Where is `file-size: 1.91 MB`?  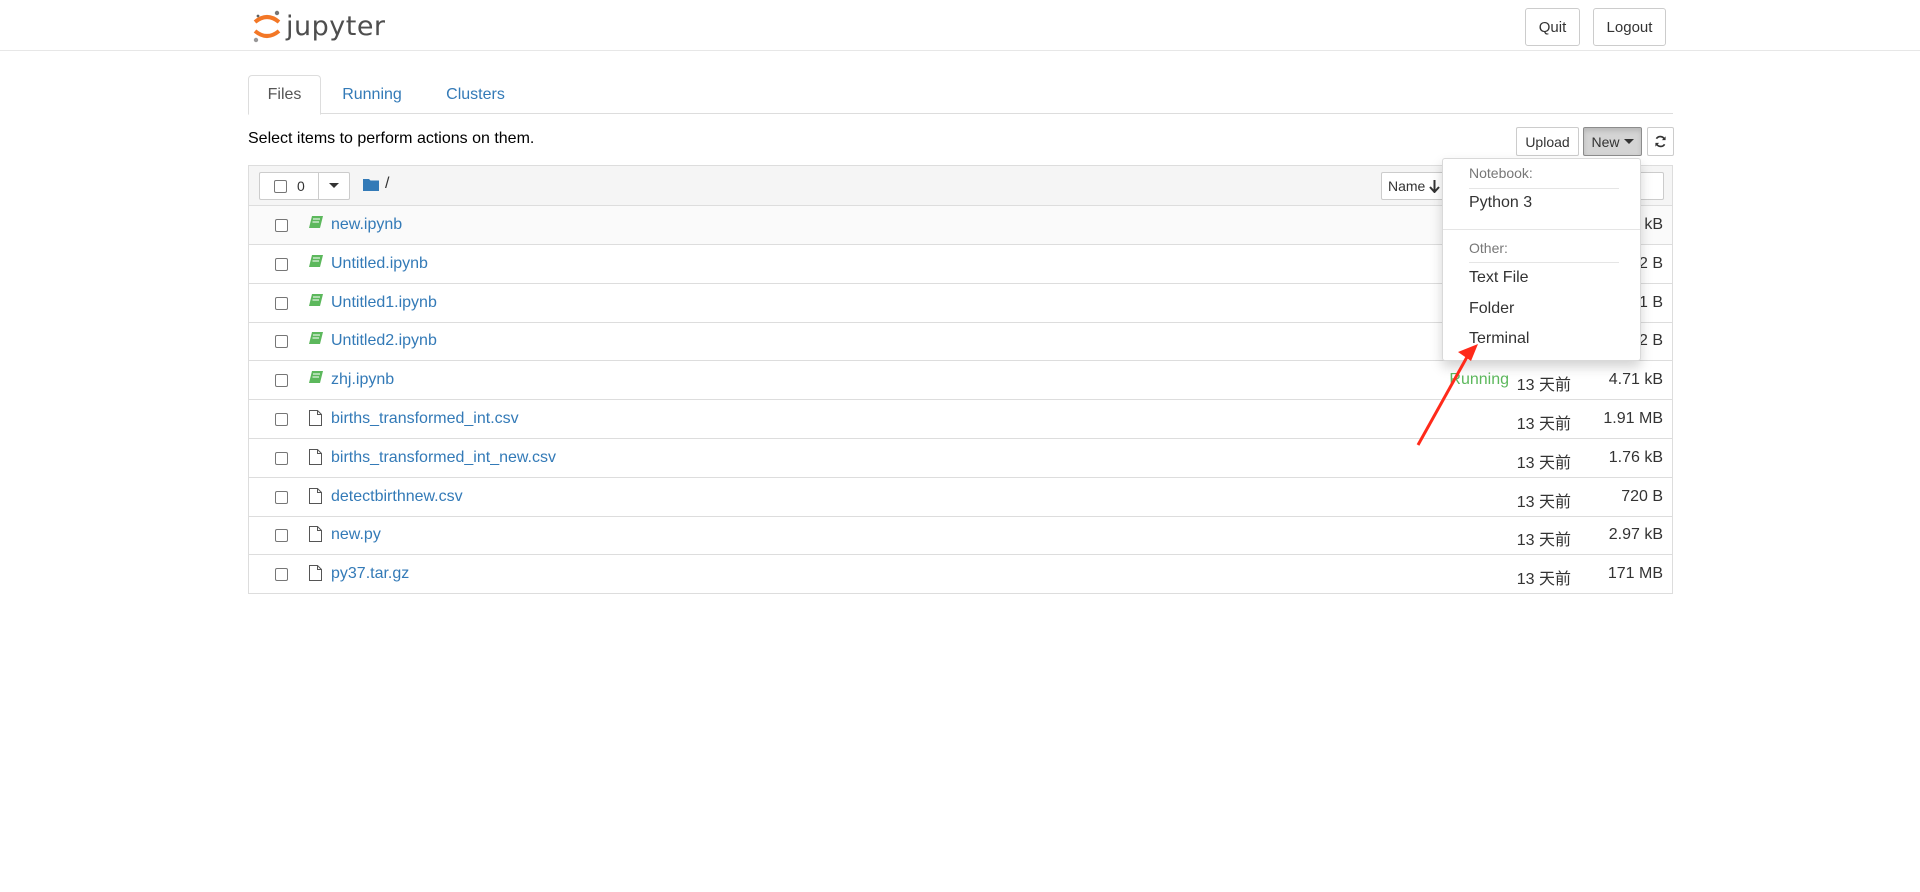 file-size: 1.91 MB is located at coordinates (1633, 418).